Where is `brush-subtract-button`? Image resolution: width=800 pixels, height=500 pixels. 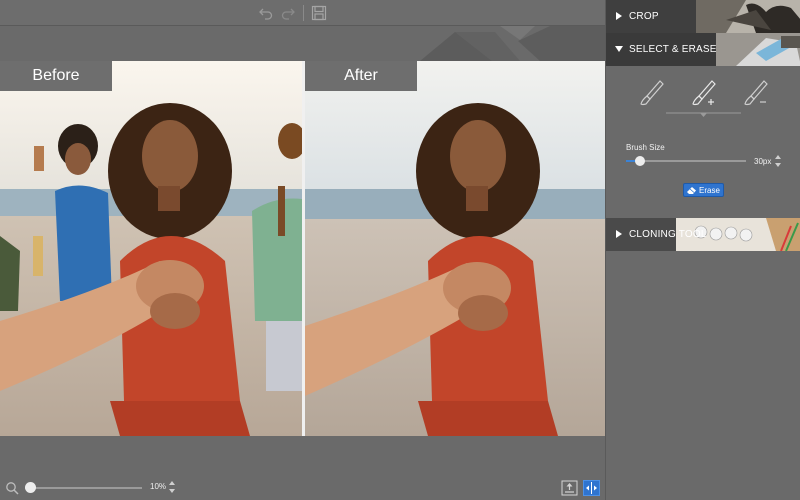
brush-subtract-button is located at coordinates (756, 93).